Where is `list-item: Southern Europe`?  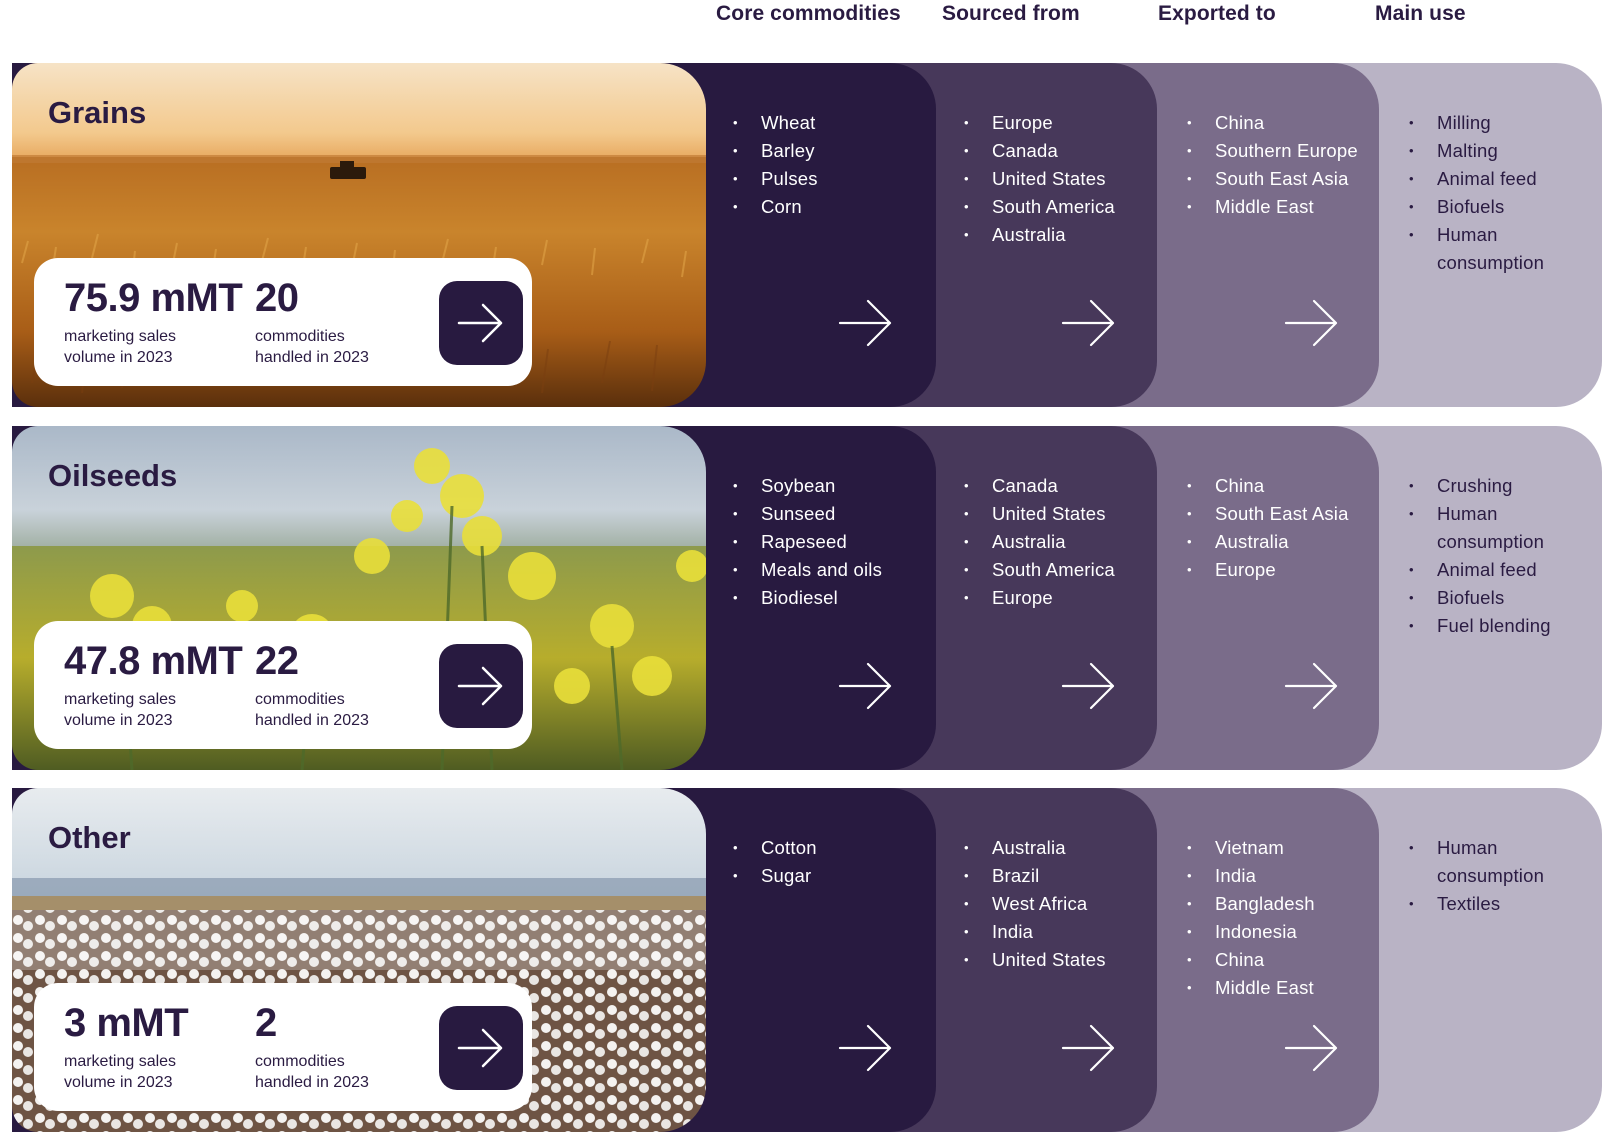
list-item: Southern Europe is located at coordinates (1282, 151).